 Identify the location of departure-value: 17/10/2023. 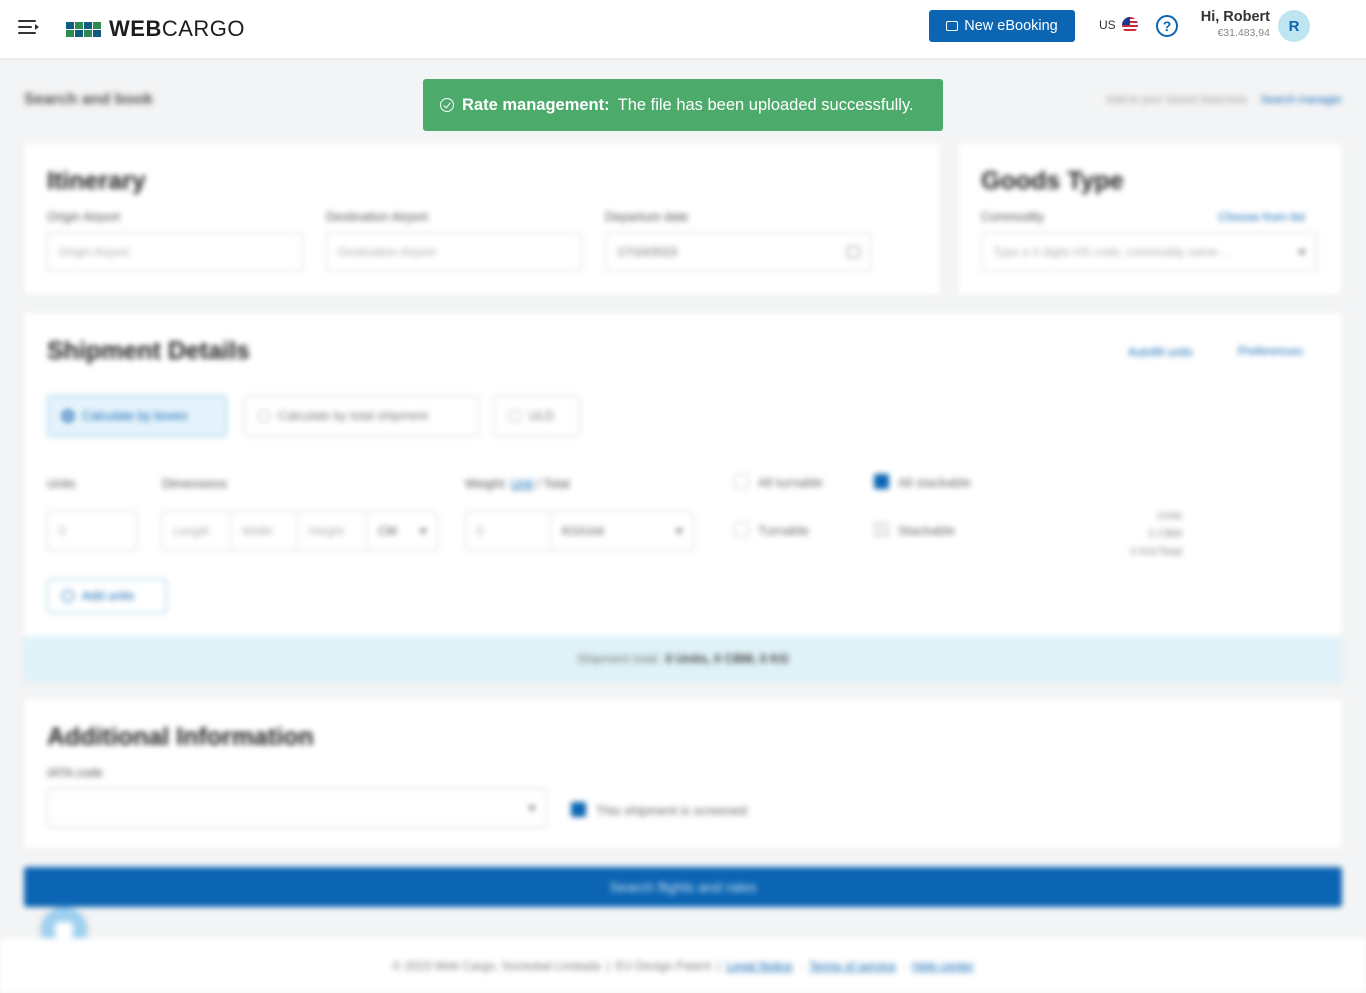
(647, 252).